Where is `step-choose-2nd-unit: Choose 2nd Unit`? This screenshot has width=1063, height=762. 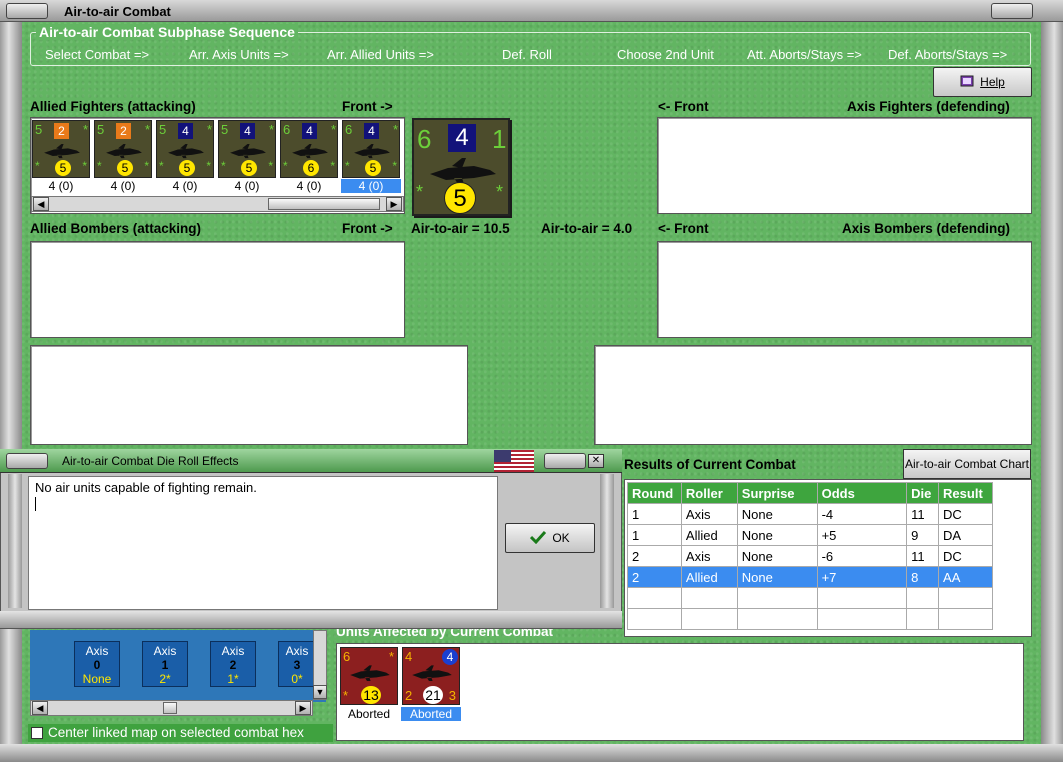
step-choose-2nd-unit: Choose 2nd Unit is located at coordinates (665, 54).